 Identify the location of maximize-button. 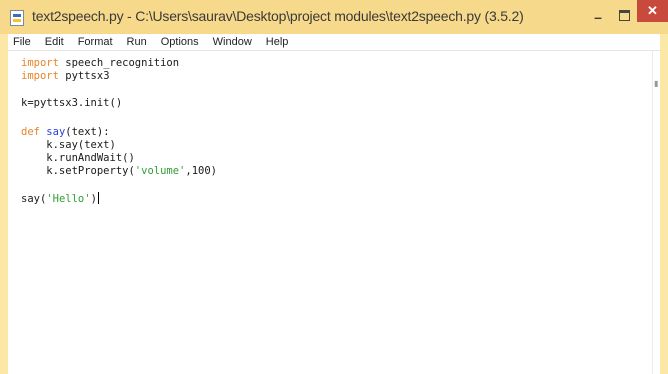
(624, 15).